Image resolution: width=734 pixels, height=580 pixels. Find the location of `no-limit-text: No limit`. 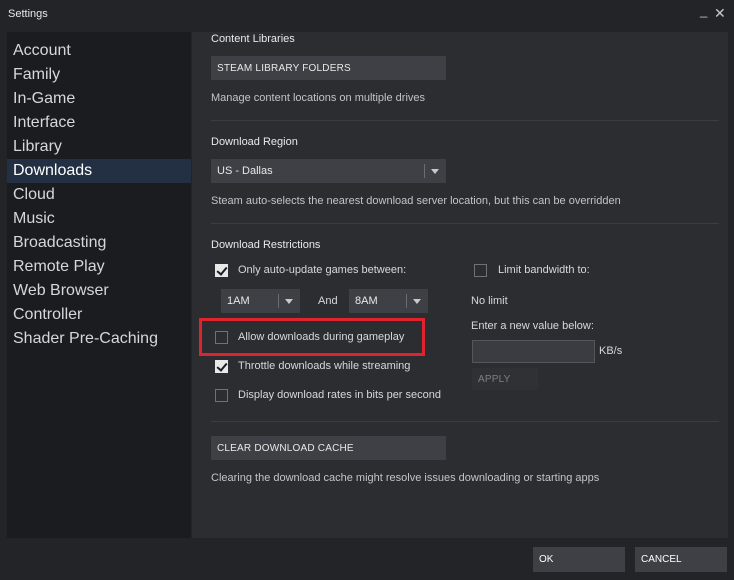

no-limit-text: No limit is located at coordinates (489, 301).